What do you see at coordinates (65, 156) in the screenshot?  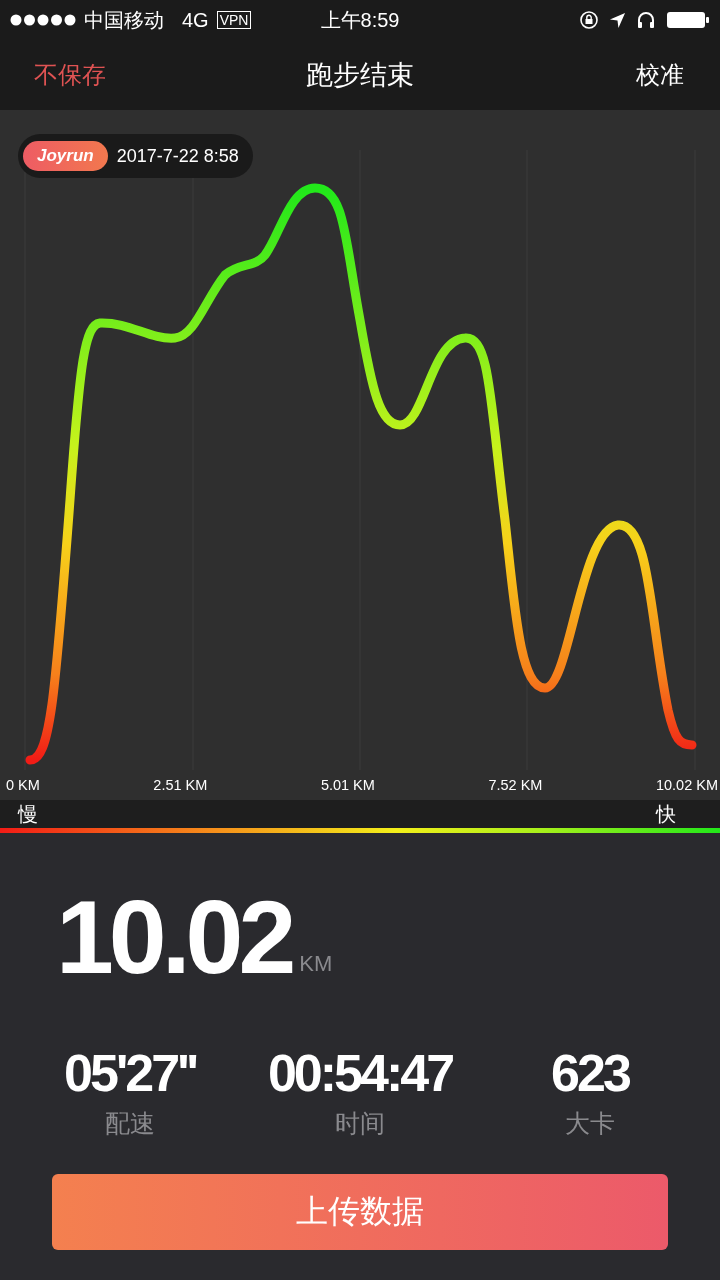 I see `brand-logo: Joyrun` at bounding box center [65, 156].